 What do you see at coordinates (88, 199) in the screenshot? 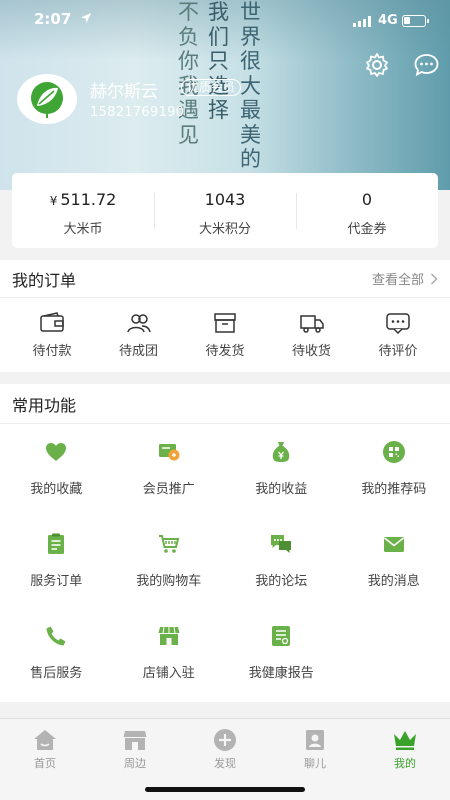
I see `stat-number: 511.72` at bounding box center [88, 199].